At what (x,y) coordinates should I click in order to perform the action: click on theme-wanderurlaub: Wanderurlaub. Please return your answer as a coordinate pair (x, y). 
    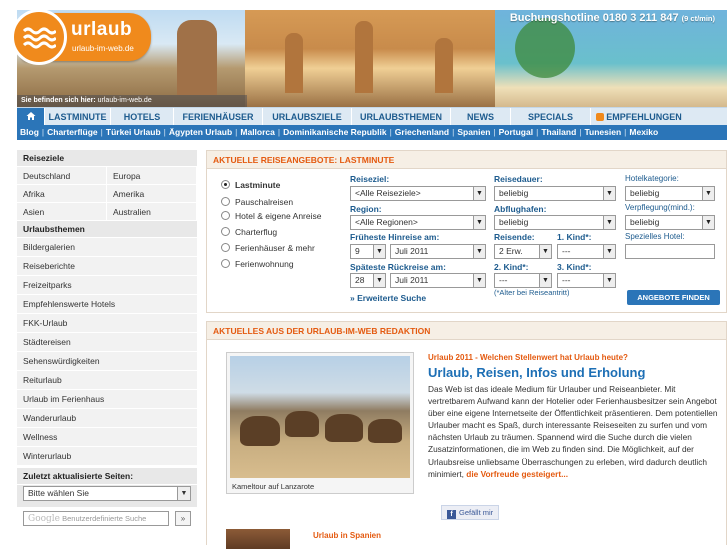
    Looking at the image, I should click on (107, 418).